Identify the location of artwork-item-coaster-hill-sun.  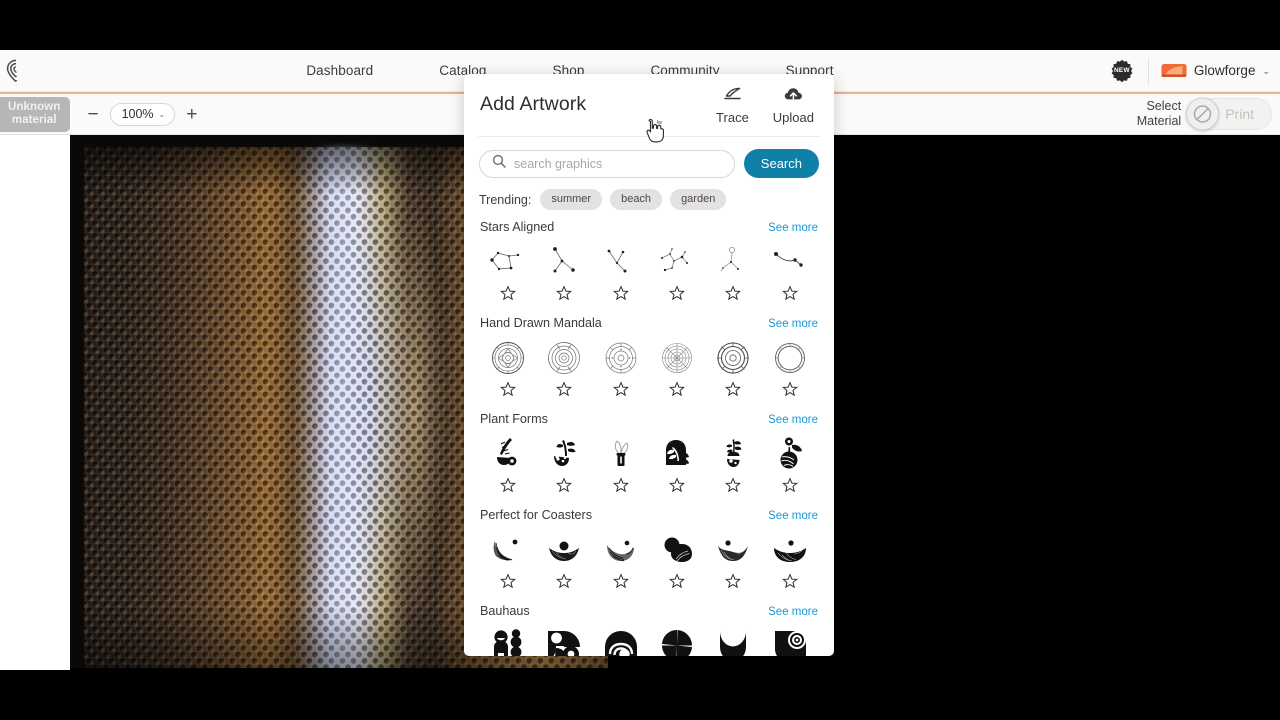
(677, 561).